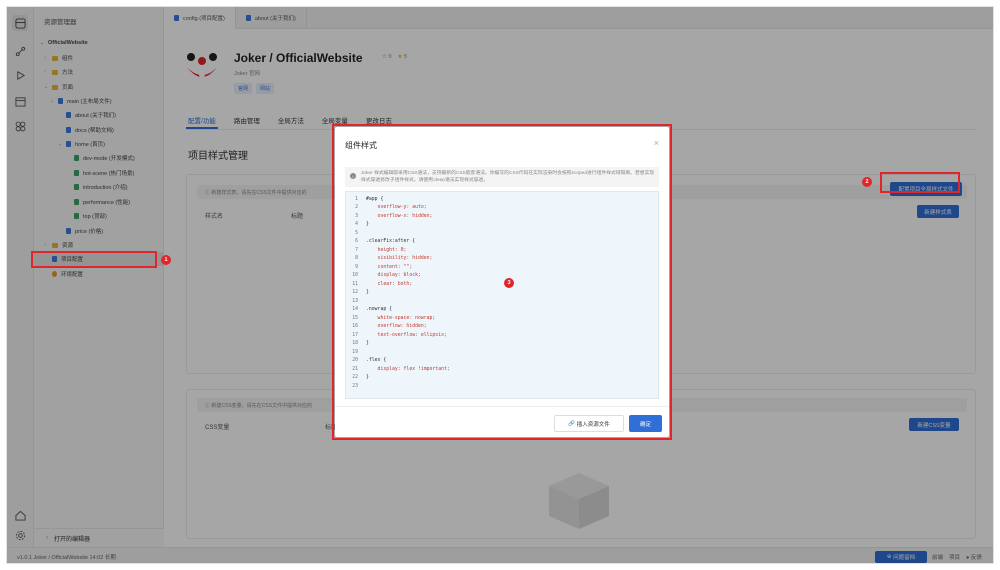  I want to click on code-line: 13, so click(356, 301).